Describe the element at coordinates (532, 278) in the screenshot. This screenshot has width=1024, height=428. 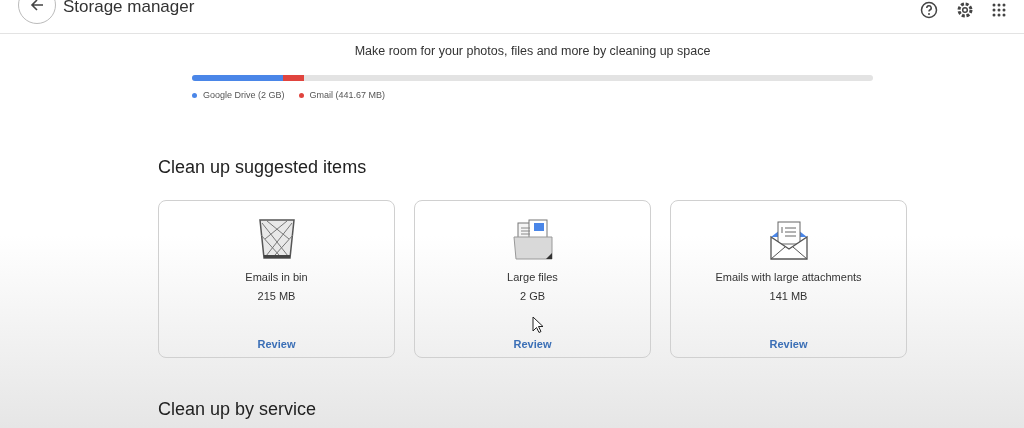
I see `card-title: Large files` at that location.